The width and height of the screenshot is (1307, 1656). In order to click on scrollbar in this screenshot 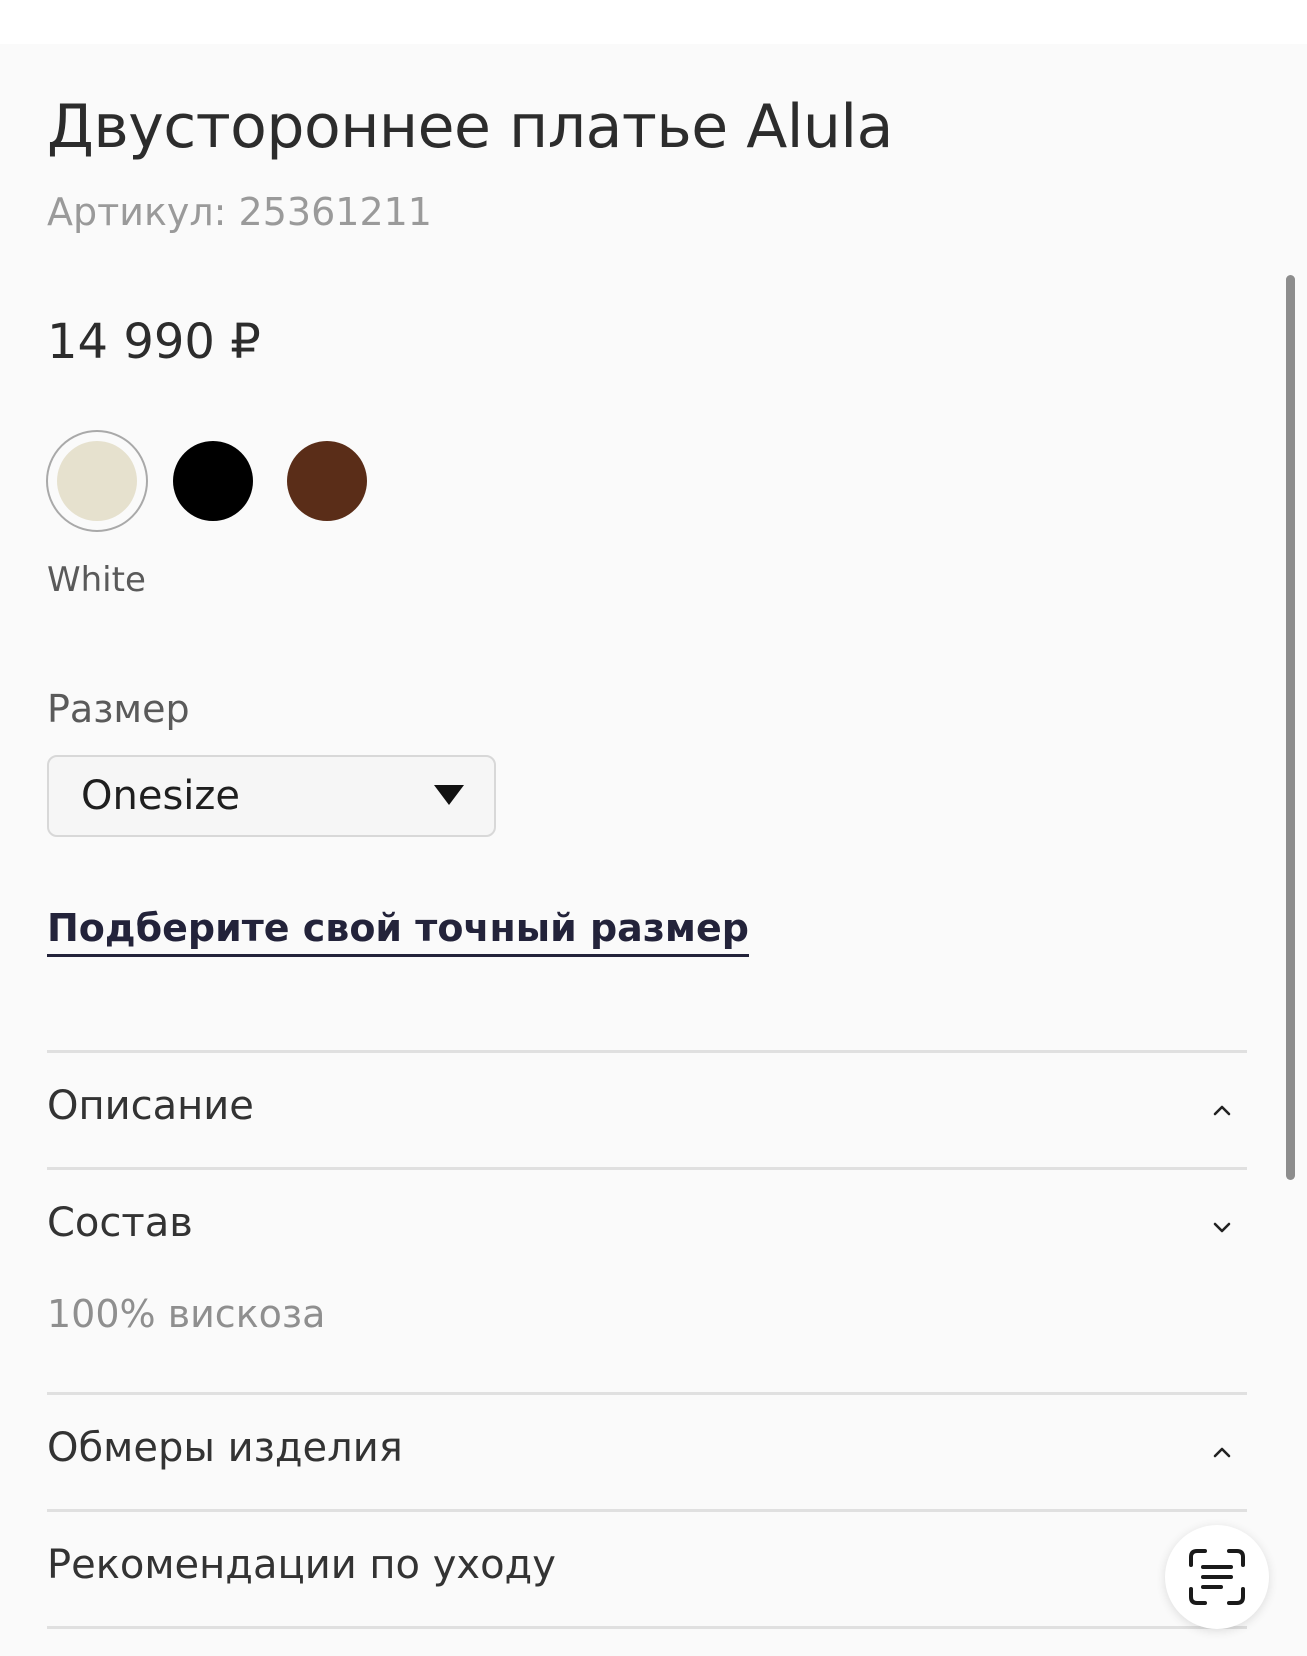, I will do `click(1290, 727)`.